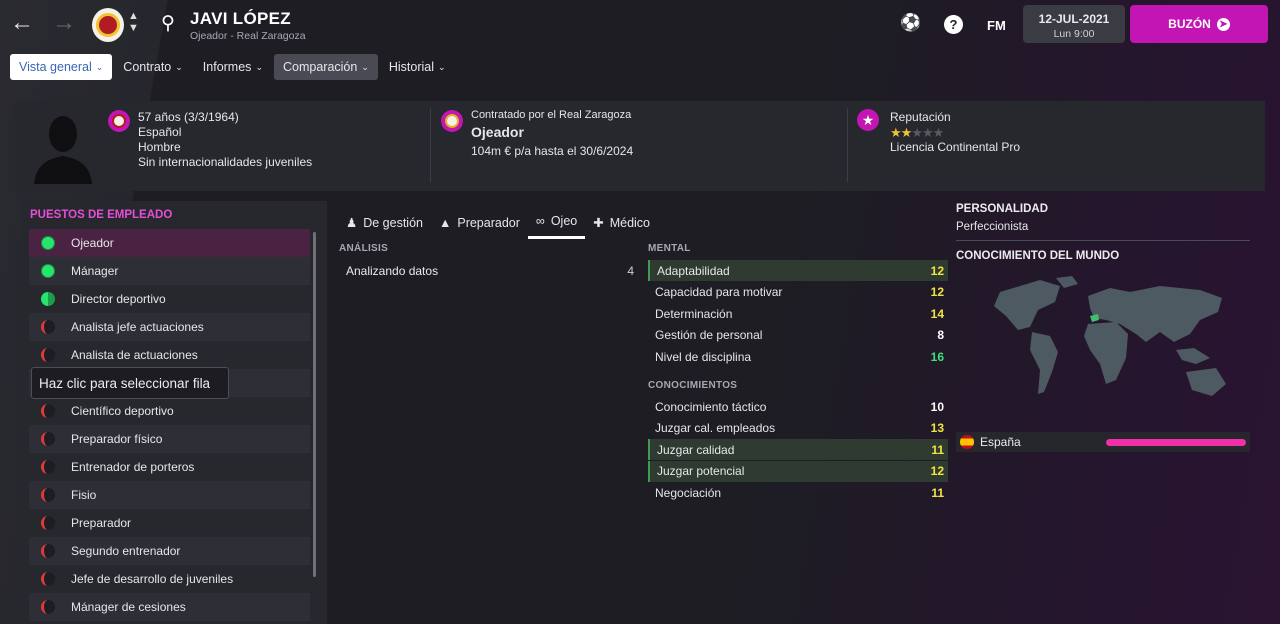 This screenshot has width=1280, height=624. I want to click on attribute-name: Conocimiento táctico, so click(711, 406).